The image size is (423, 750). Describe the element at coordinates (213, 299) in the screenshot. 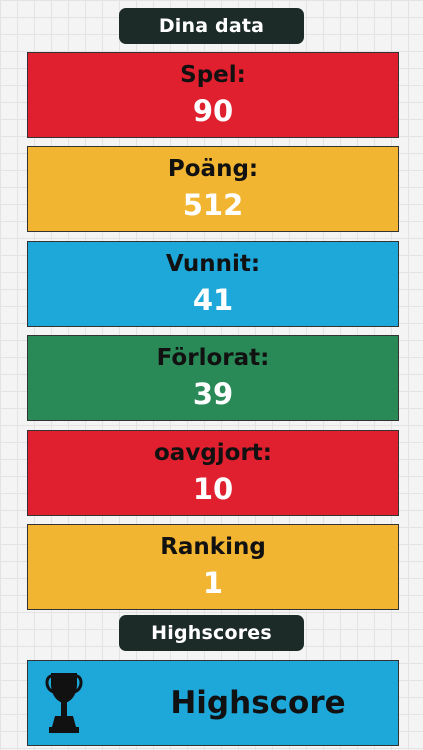

I see `stat-value: 41` at that location.